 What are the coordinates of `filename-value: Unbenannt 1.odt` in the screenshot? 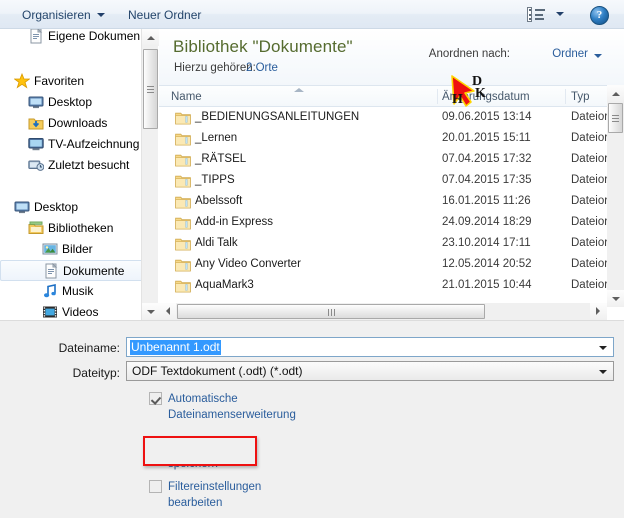 It's located at (175, 347).